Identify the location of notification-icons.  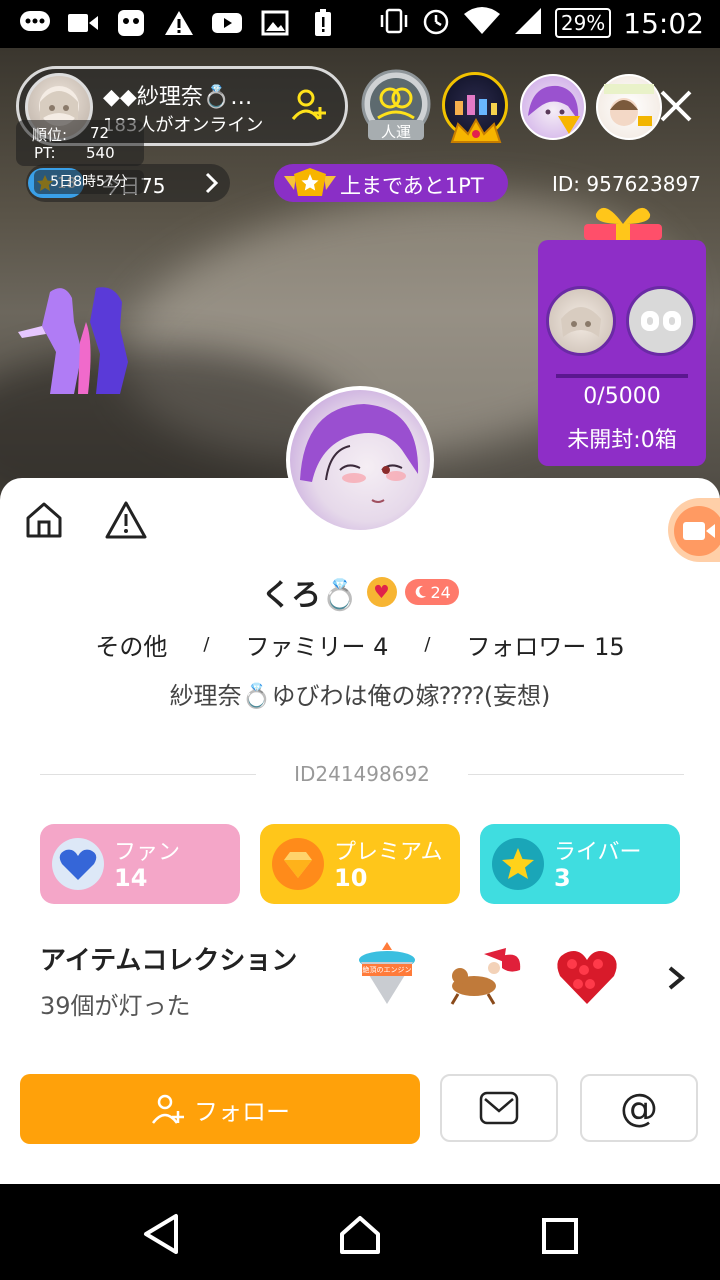
(179, 23).